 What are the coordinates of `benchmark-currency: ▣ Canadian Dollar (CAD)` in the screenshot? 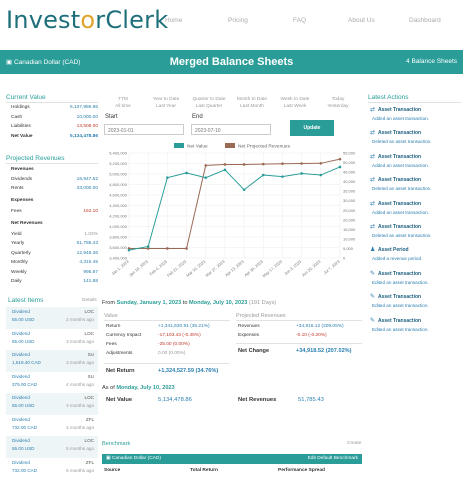 It's located at (133, 458).